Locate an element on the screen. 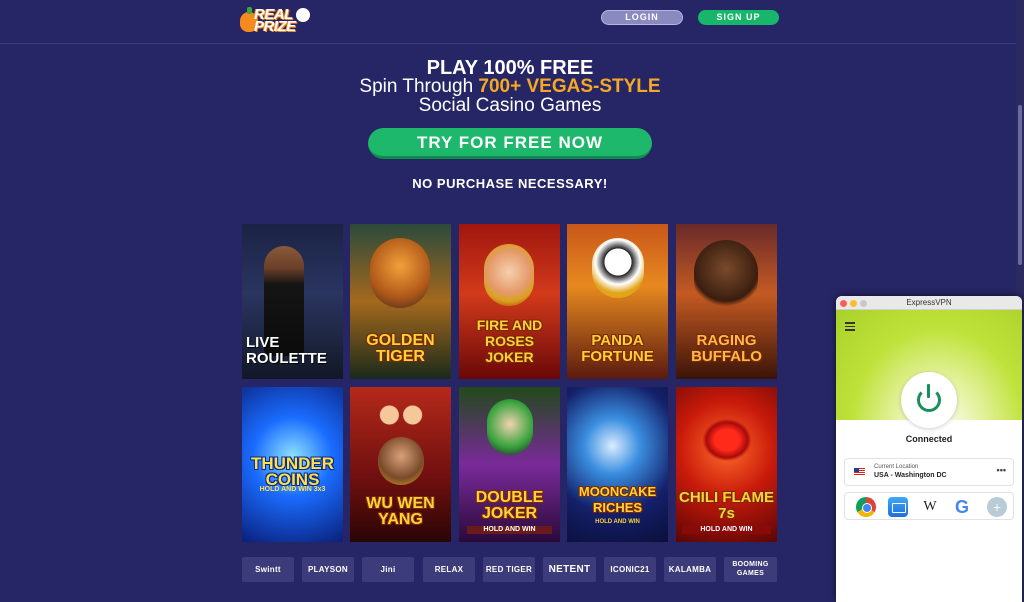 Image resolution: width=1024 pixels, height=602 pixels. buffalo-artwork is located at coordinates (726, 276).